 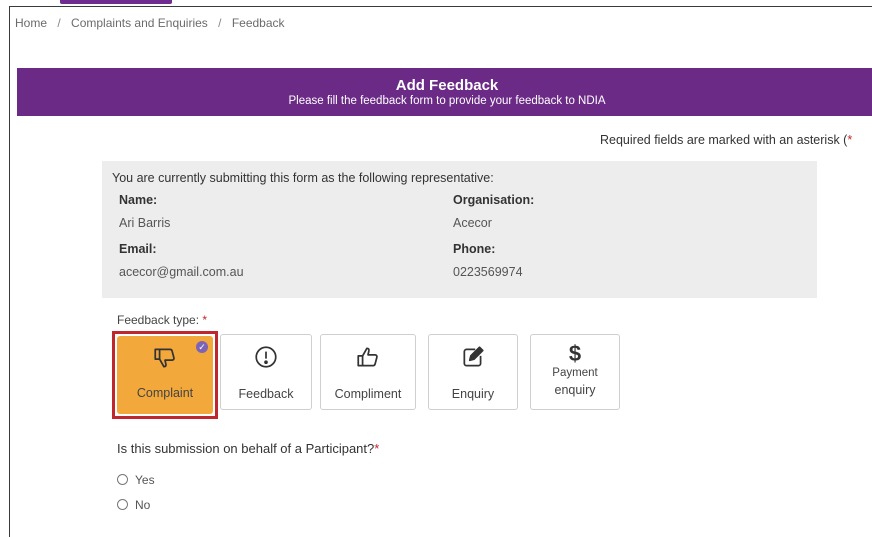 I want to click on organisation-label: Organisation:, so click(x=494, y=200).